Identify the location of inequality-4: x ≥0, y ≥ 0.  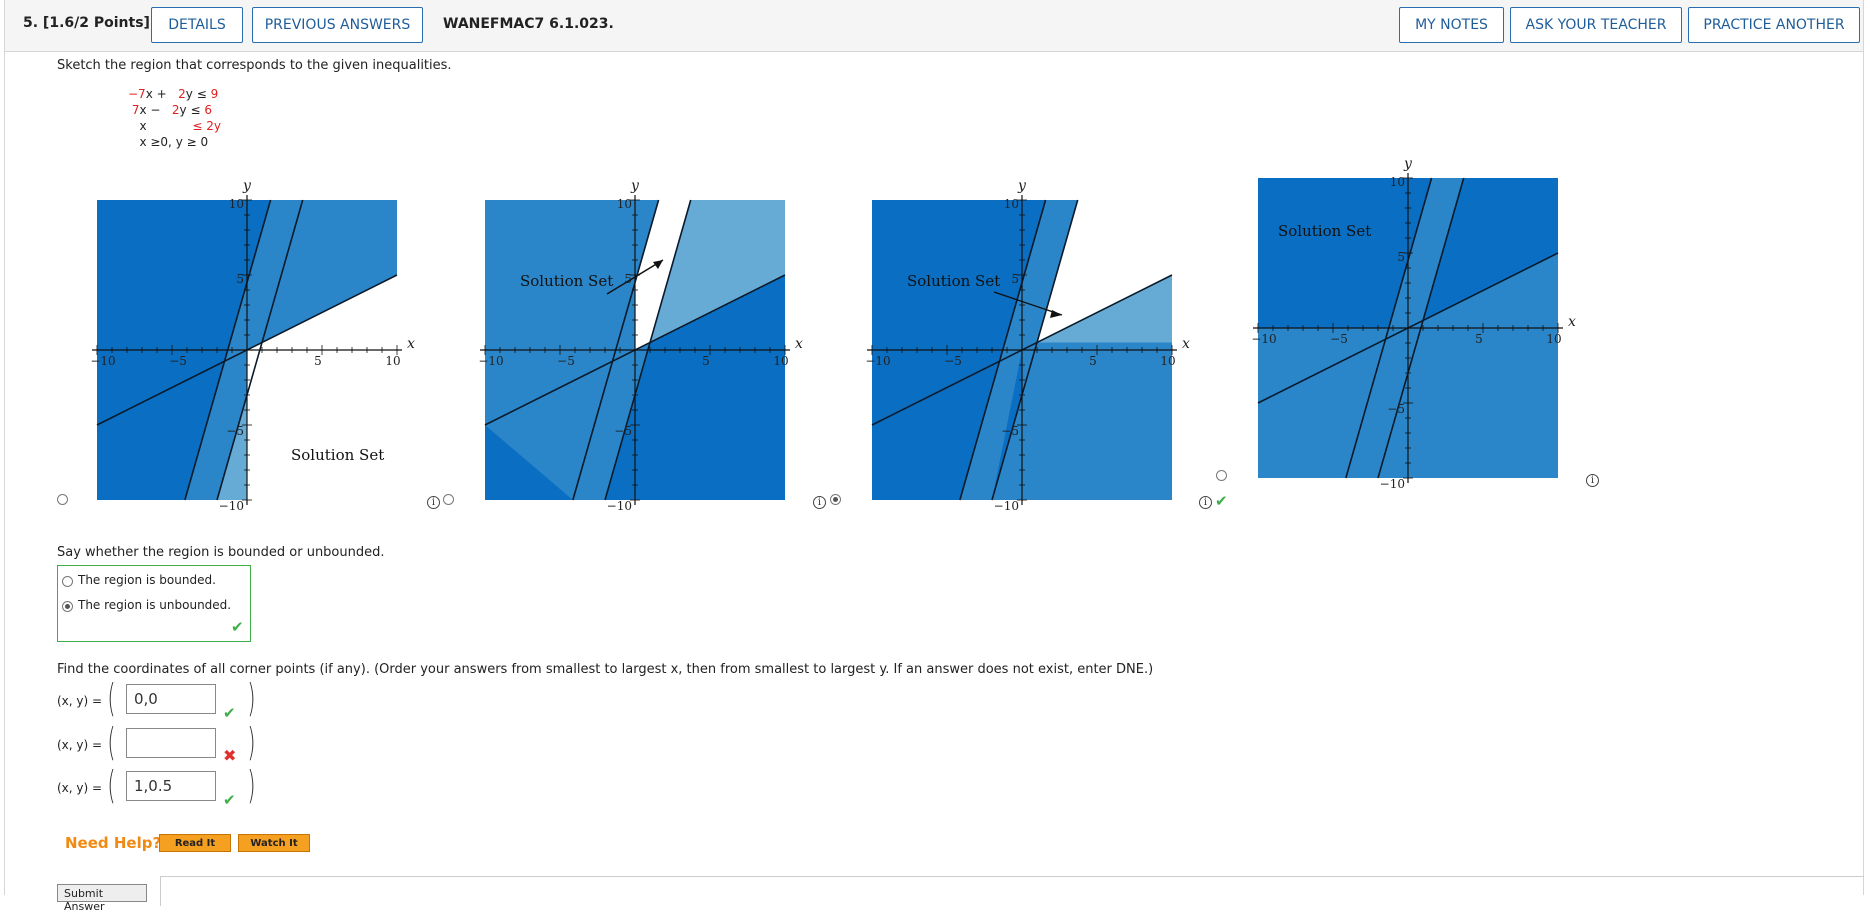
(174, 142).